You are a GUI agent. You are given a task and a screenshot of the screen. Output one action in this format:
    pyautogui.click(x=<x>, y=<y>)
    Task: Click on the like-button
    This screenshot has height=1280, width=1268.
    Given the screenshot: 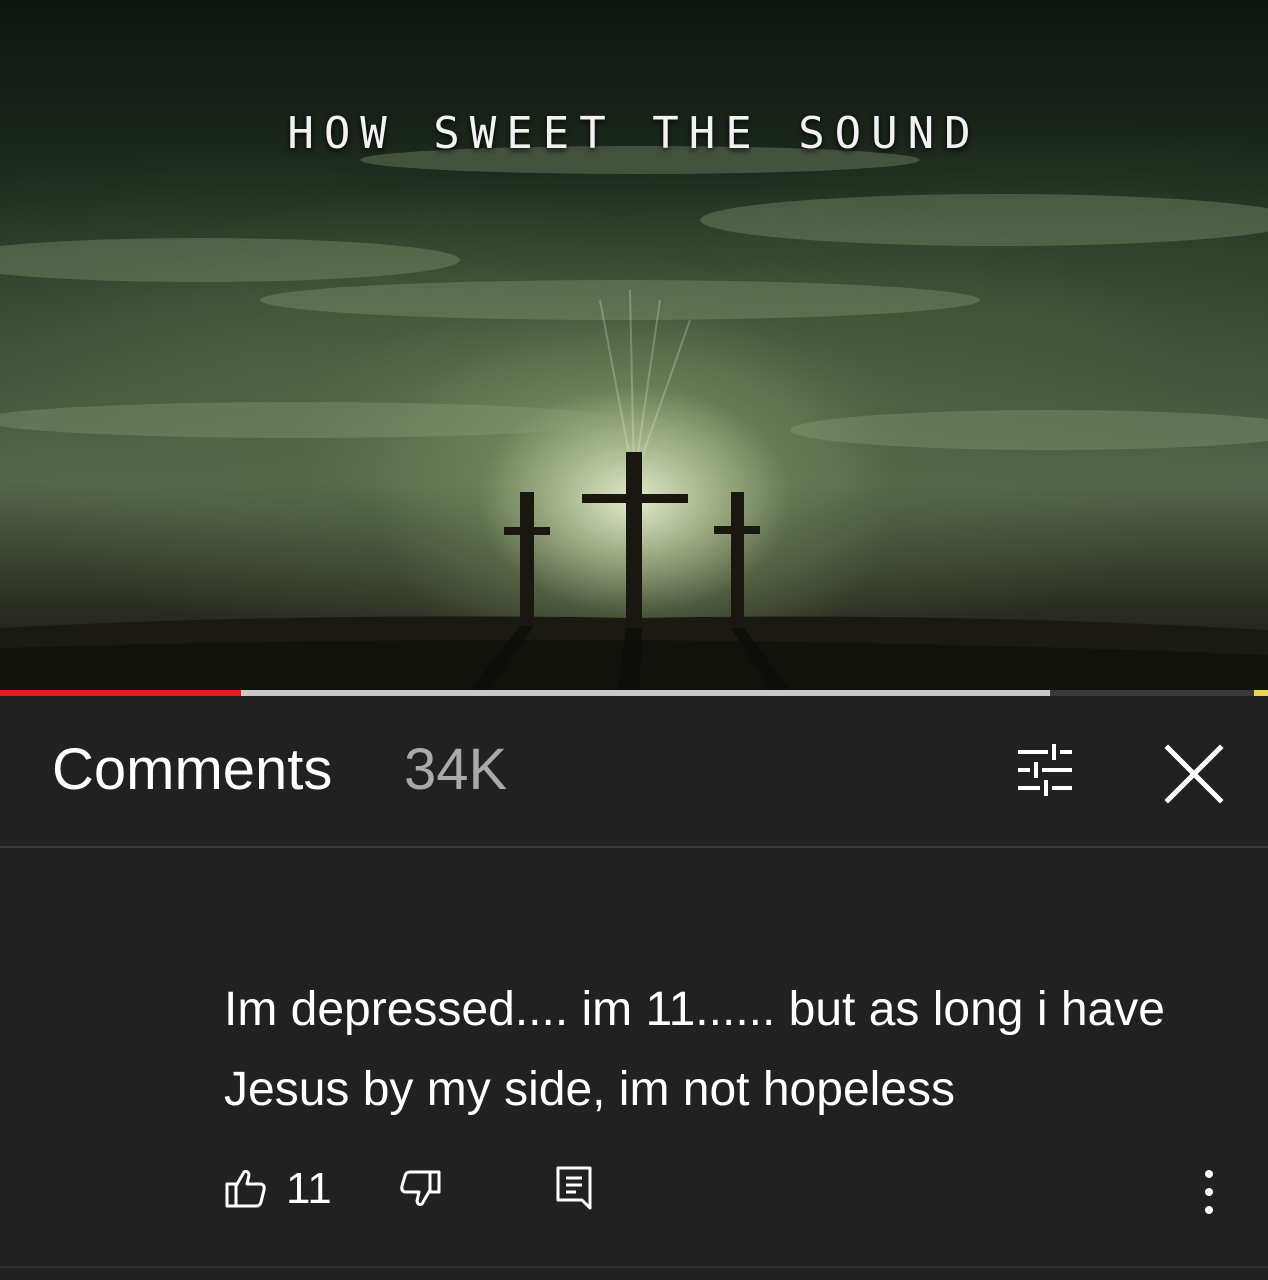 What is the action you would take?
    pyautogui.click(x=246, y=1188)
    